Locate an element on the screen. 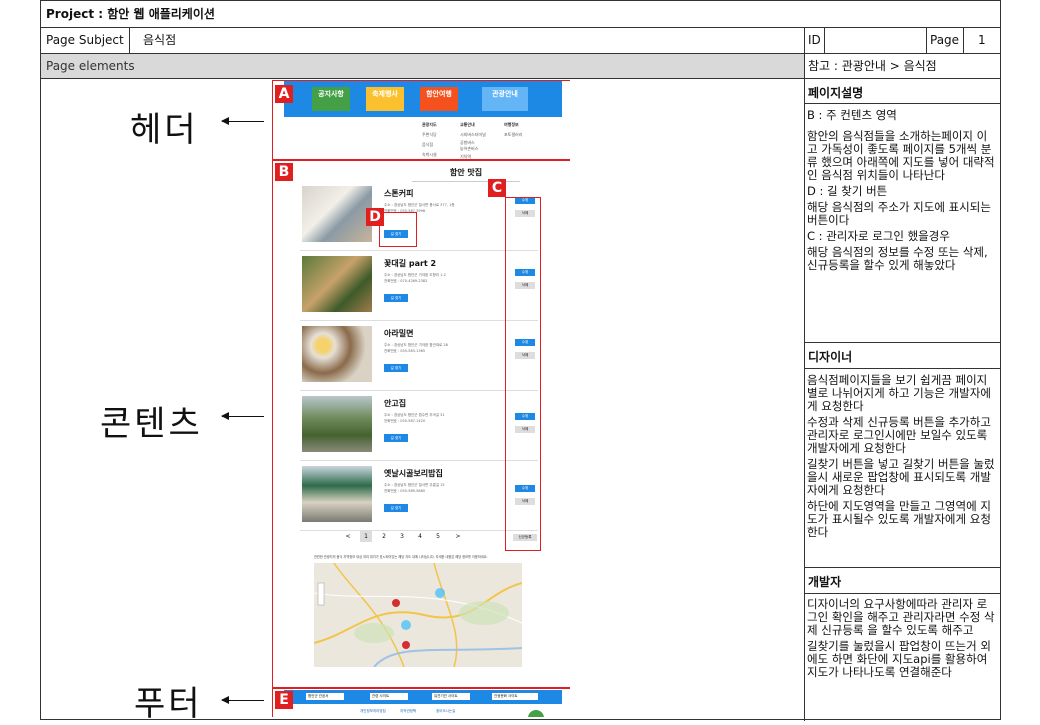  header-arrow-icon is located at coordinates (242, 121).